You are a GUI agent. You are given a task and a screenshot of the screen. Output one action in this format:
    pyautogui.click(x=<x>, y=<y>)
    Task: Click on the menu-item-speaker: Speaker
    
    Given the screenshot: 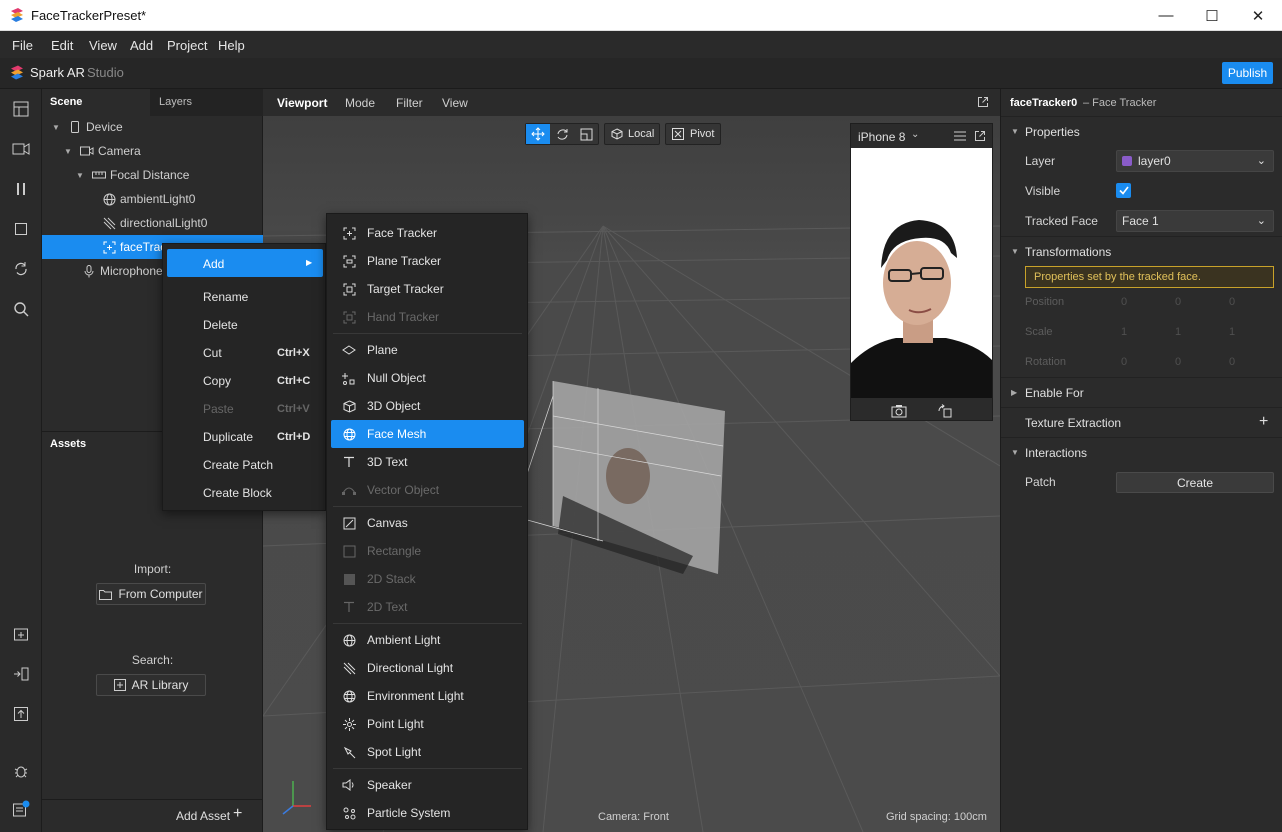 What is the action you would take?
    pyautogui.click(x=427, y=785)
    